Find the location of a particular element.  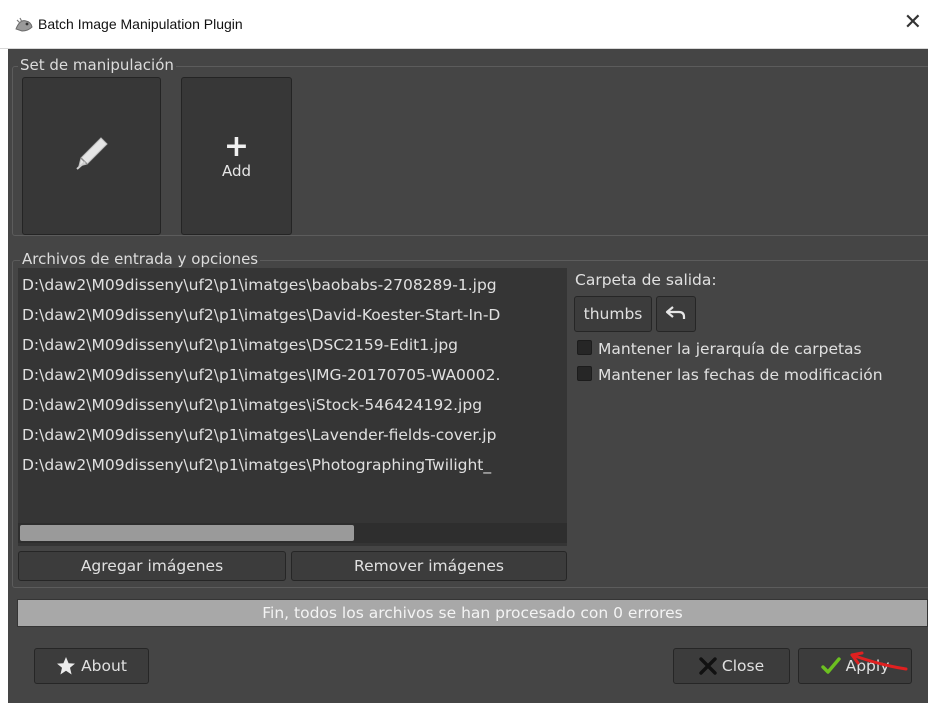

input-files-label: Archivos de entrada y opciones is located at coordinates (140, 259).